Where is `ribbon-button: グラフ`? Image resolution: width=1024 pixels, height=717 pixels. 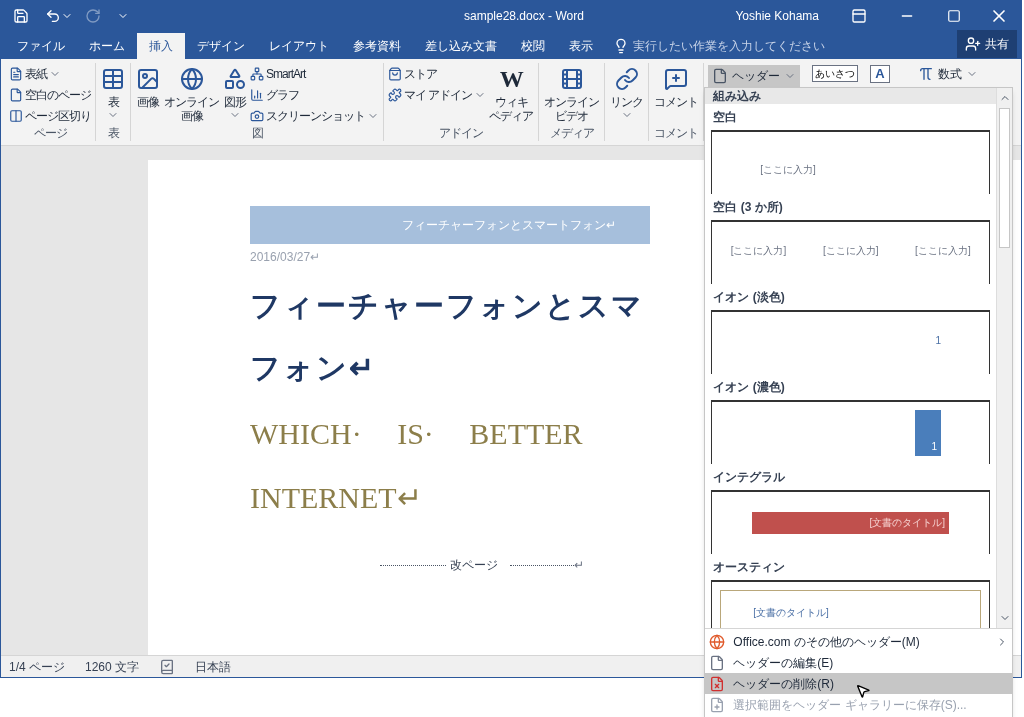
ribbon-button: グラフ is located at coordinates (314, 94).